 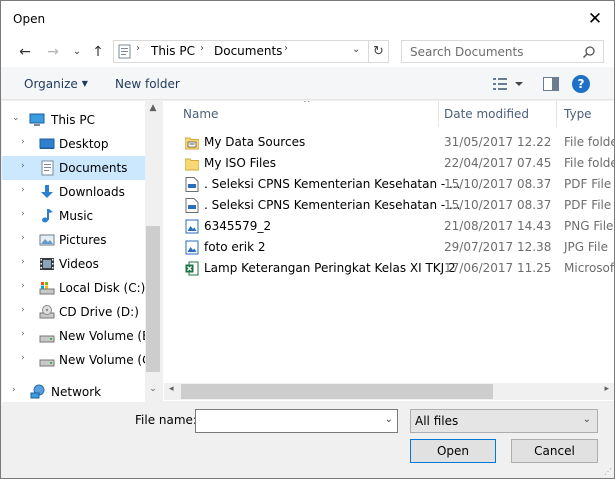 What do you see at coordinates (47, 288) in the screenshot?
I see `local-disk-icon` at bounding box center [47, 288].